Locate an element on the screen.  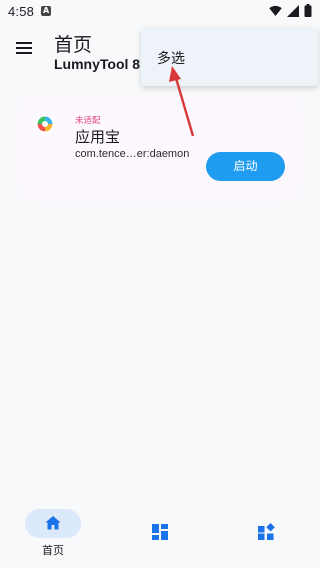
app-package-name: com.tence…er:daemon is located at coordinates (132, 154).